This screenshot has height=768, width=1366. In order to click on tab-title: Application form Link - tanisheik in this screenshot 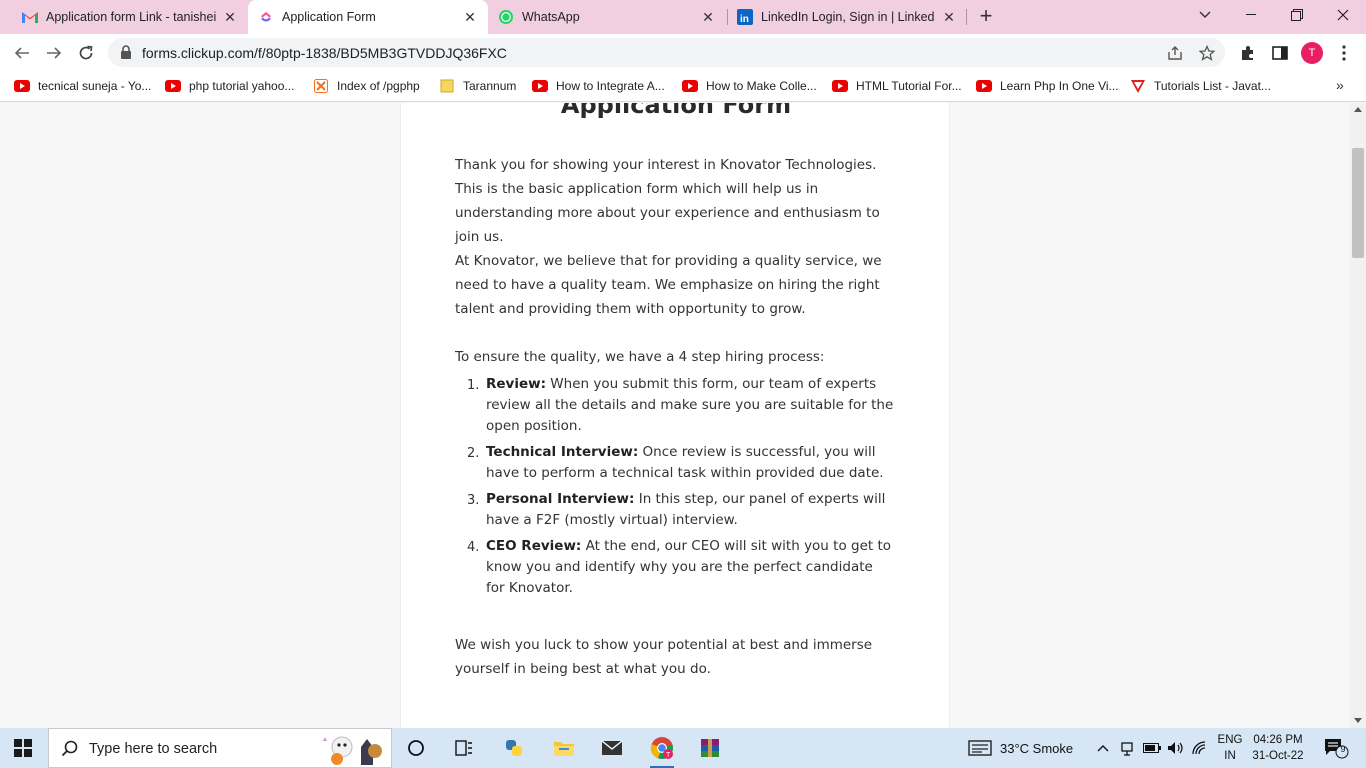, I will do `click(131, 17)`.